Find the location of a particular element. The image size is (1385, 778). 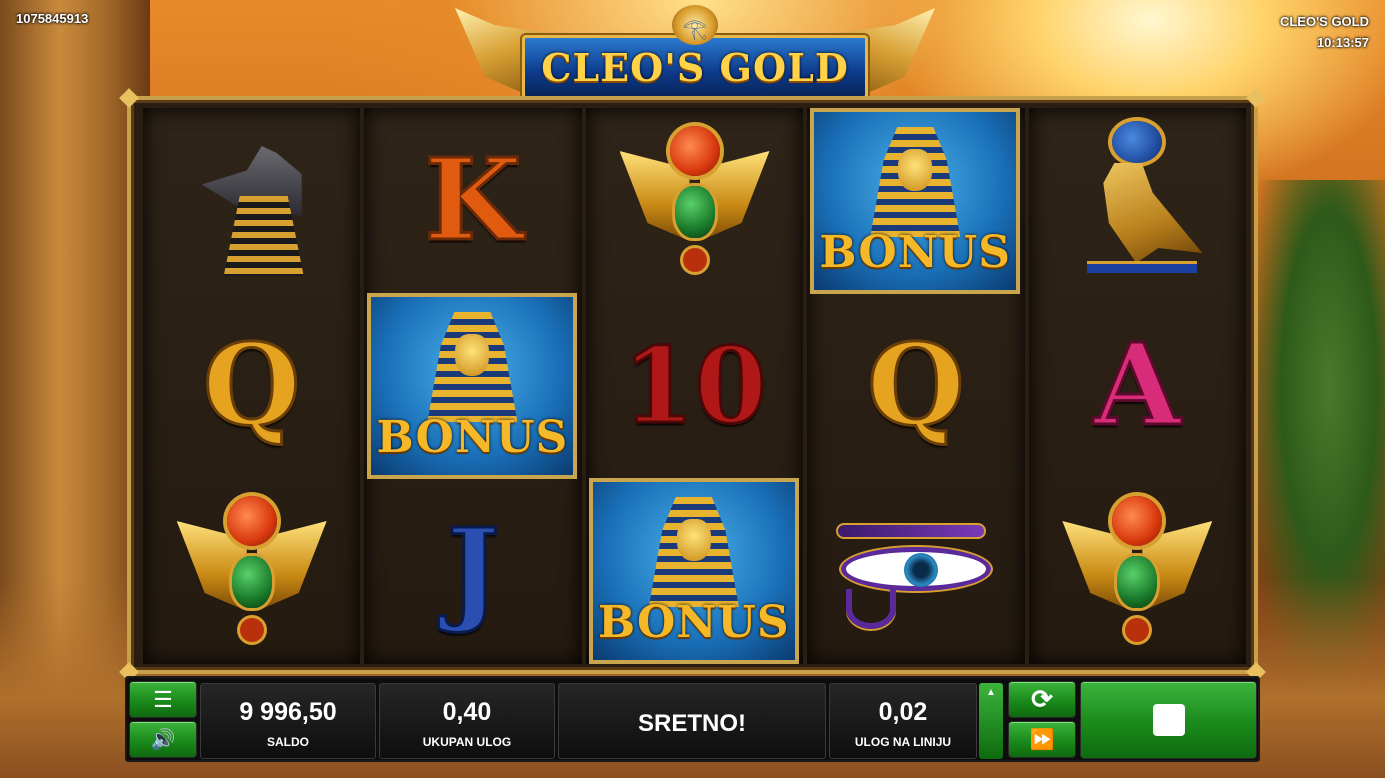

clock: 10:13:57 is located at coordinates (1342, 42).